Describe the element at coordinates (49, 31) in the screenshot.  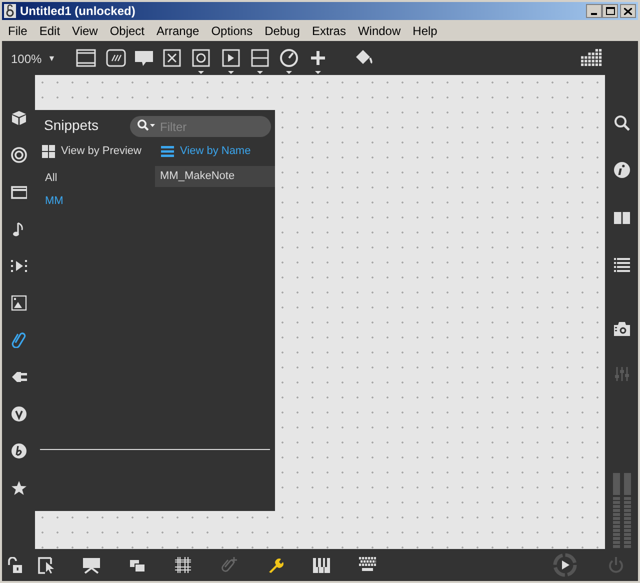
I see `menu-item: Edit` at that location.